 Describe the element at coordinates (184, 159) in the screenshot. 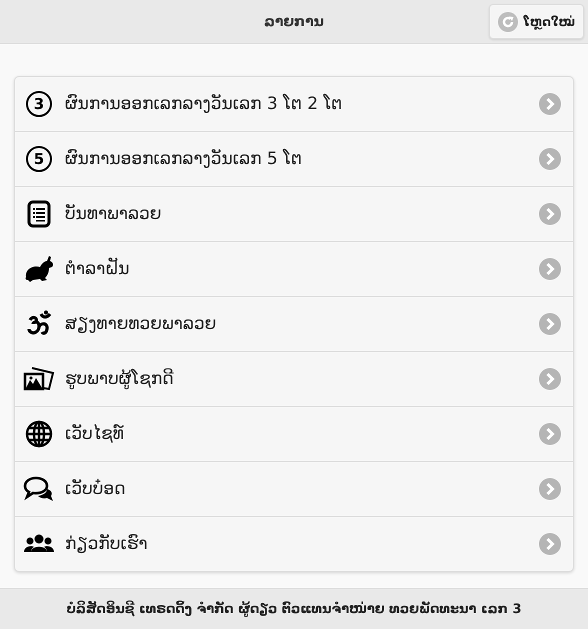

I see `menu-item-label: ຜົນການອອກເລກລາງວັນເລກ 5 ໂຕ` at that location.